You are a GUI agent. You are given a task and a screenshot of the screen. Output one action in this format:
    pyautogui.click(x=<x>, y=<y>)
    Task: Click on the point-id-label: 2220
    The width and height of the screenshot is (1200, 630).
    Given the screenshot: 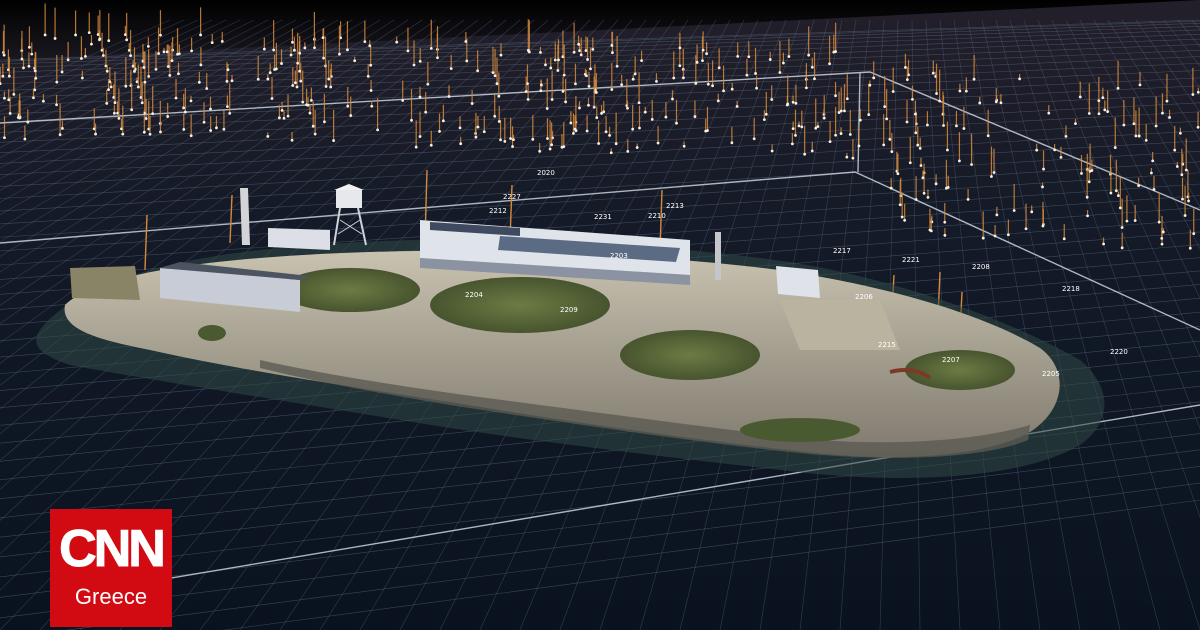 What is the action you would take?
    pyautogui.click(x=1119, y=352)
    